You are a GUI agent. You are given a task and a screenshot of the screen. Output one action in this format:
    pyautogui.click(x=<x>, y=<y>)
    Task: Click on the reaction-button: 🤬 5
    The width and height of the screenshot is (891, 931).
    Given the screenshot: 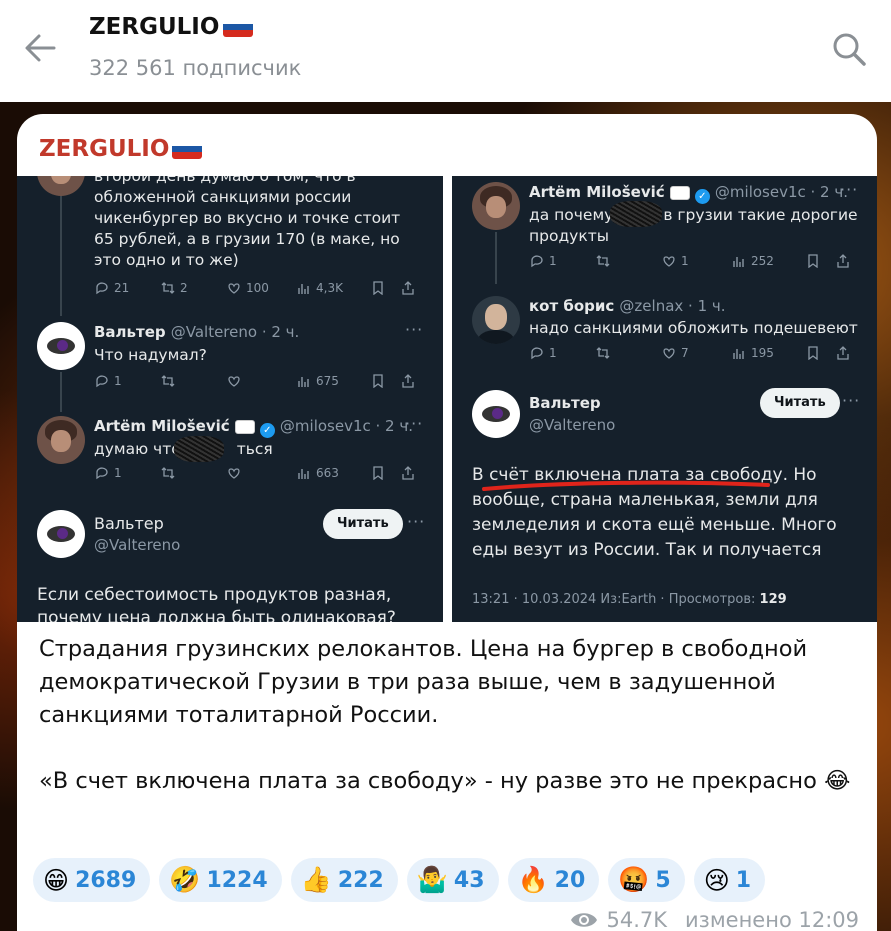 What is the action you would take?
    pyautogui.click(x=646, y=880)
    